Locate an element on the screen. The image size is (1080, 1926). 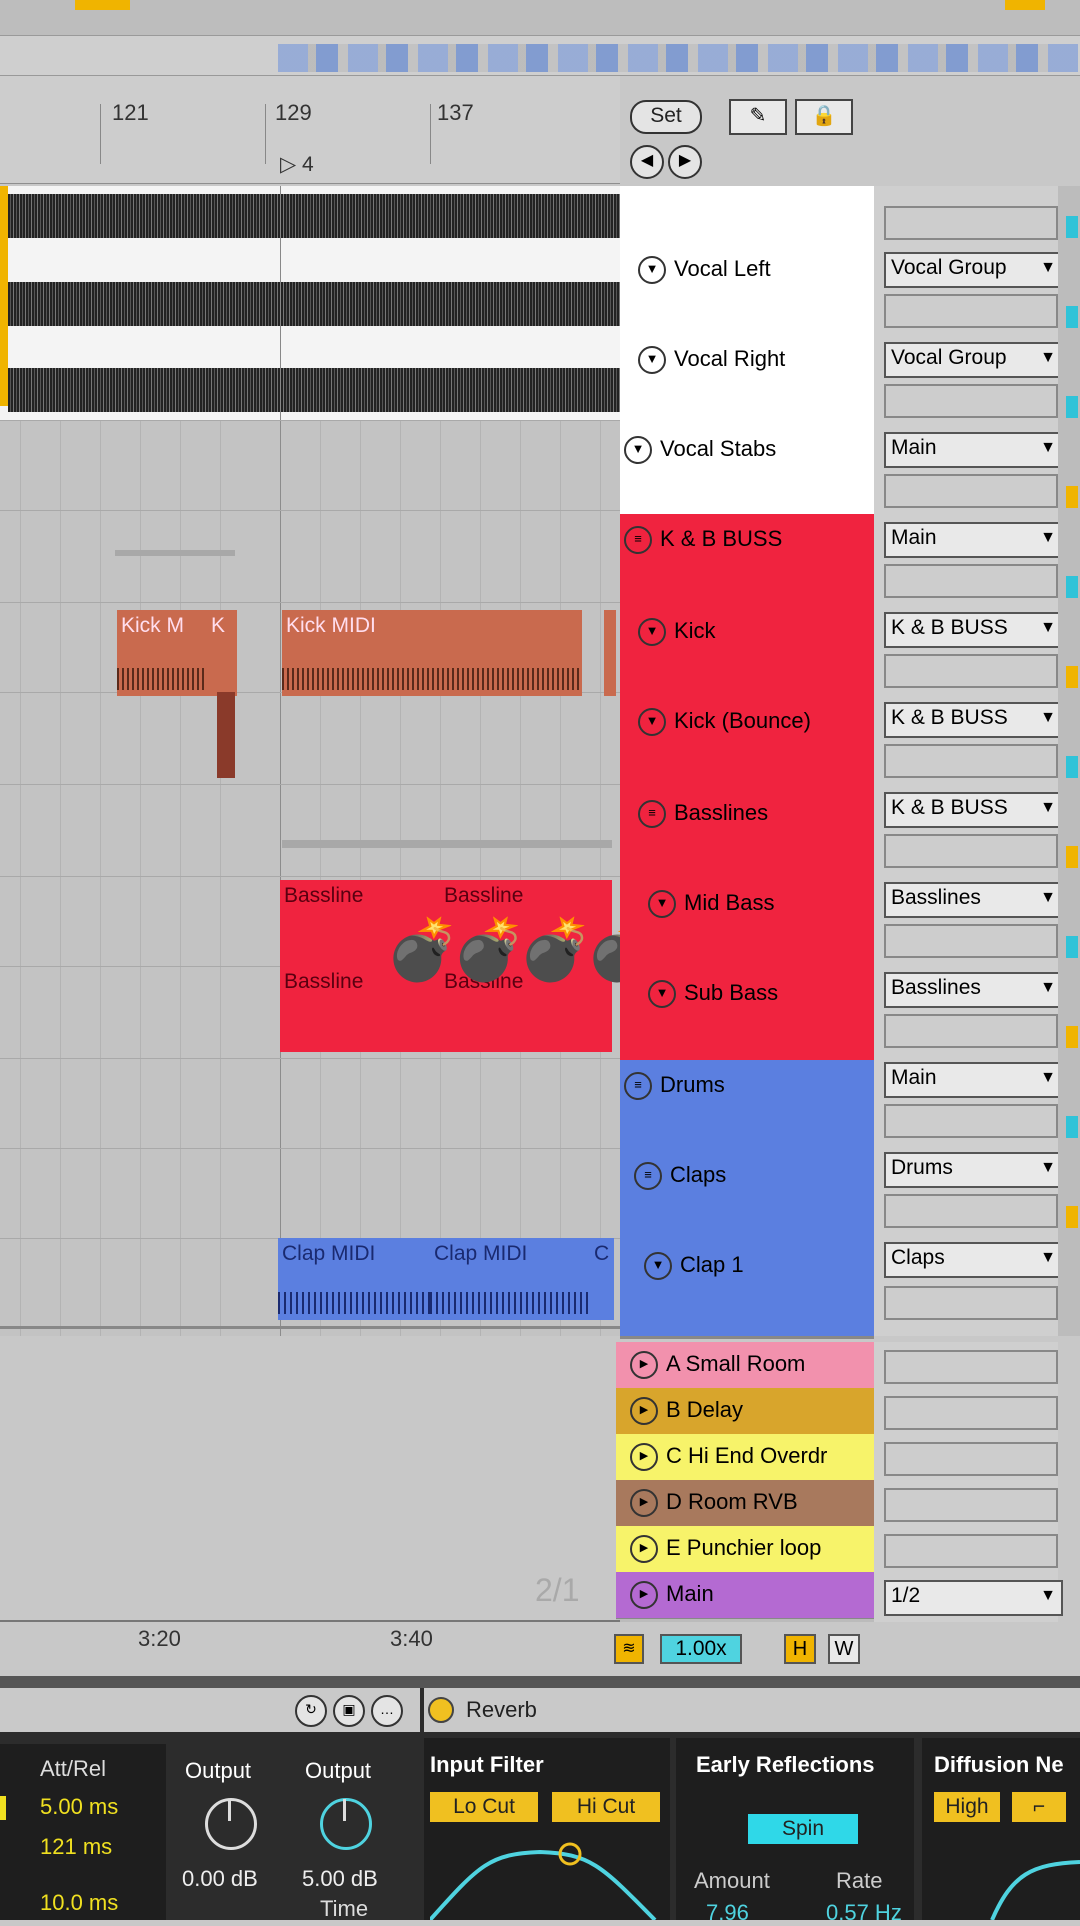
track-header: ▼ Vocal Right is located at coordinates (747, 380).